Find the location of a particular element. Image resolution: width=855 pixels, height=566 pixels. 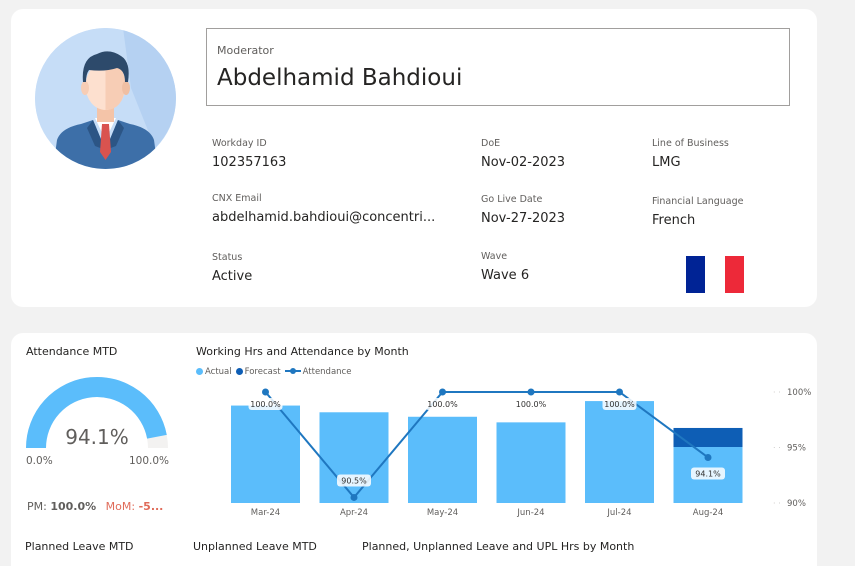

field-label: Wave is located at coordinates (494, 256).